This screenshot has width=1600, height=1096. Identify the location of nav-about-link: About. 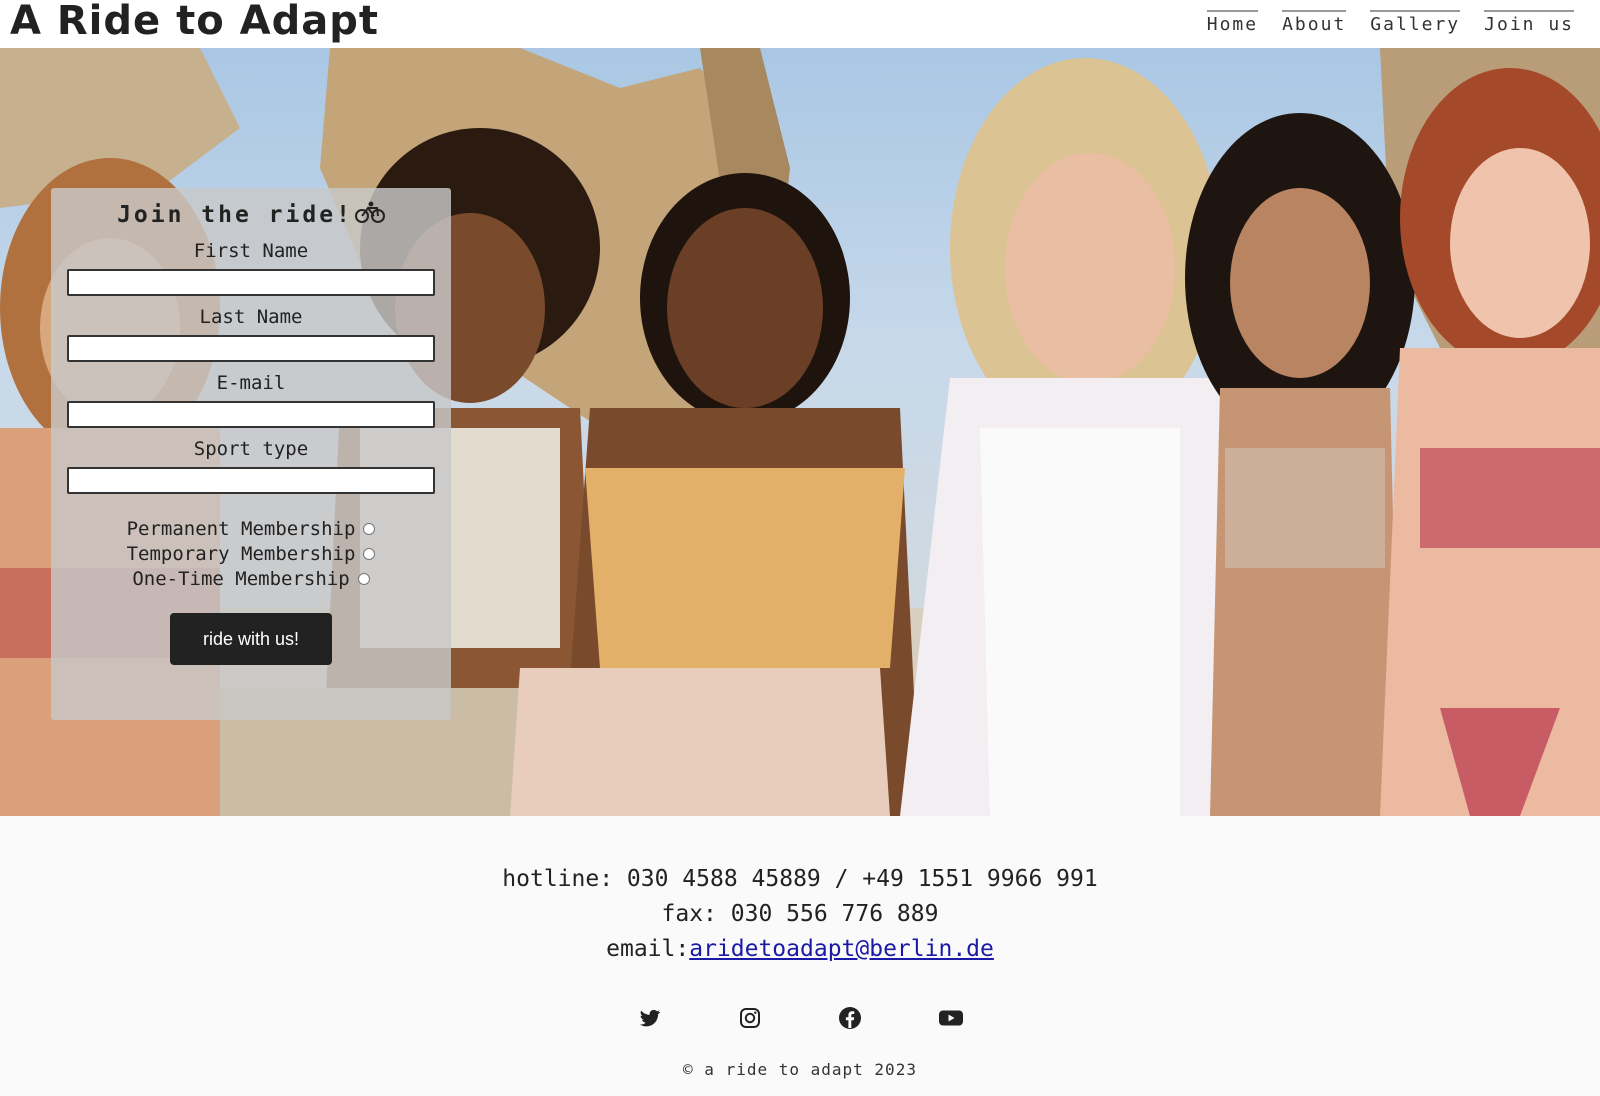
(1314, 22).